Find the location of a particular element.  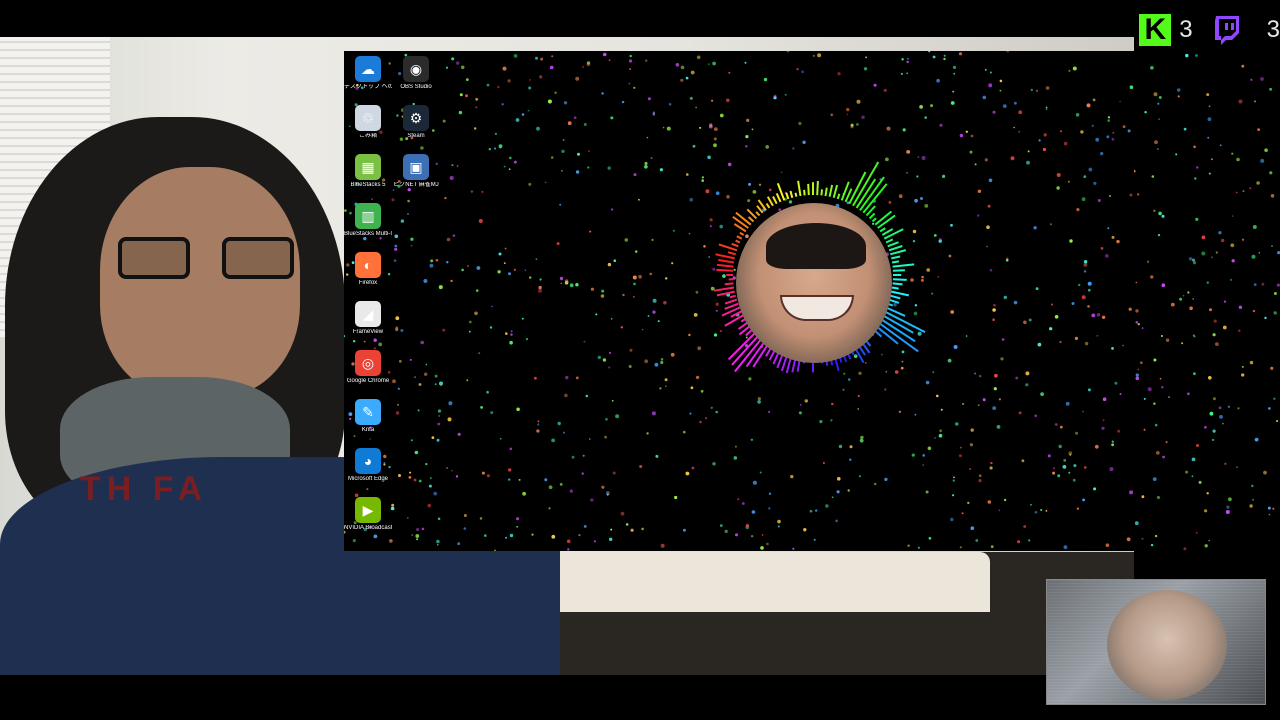

frameview-icon: ◢ is located at coordinates (368, 314).